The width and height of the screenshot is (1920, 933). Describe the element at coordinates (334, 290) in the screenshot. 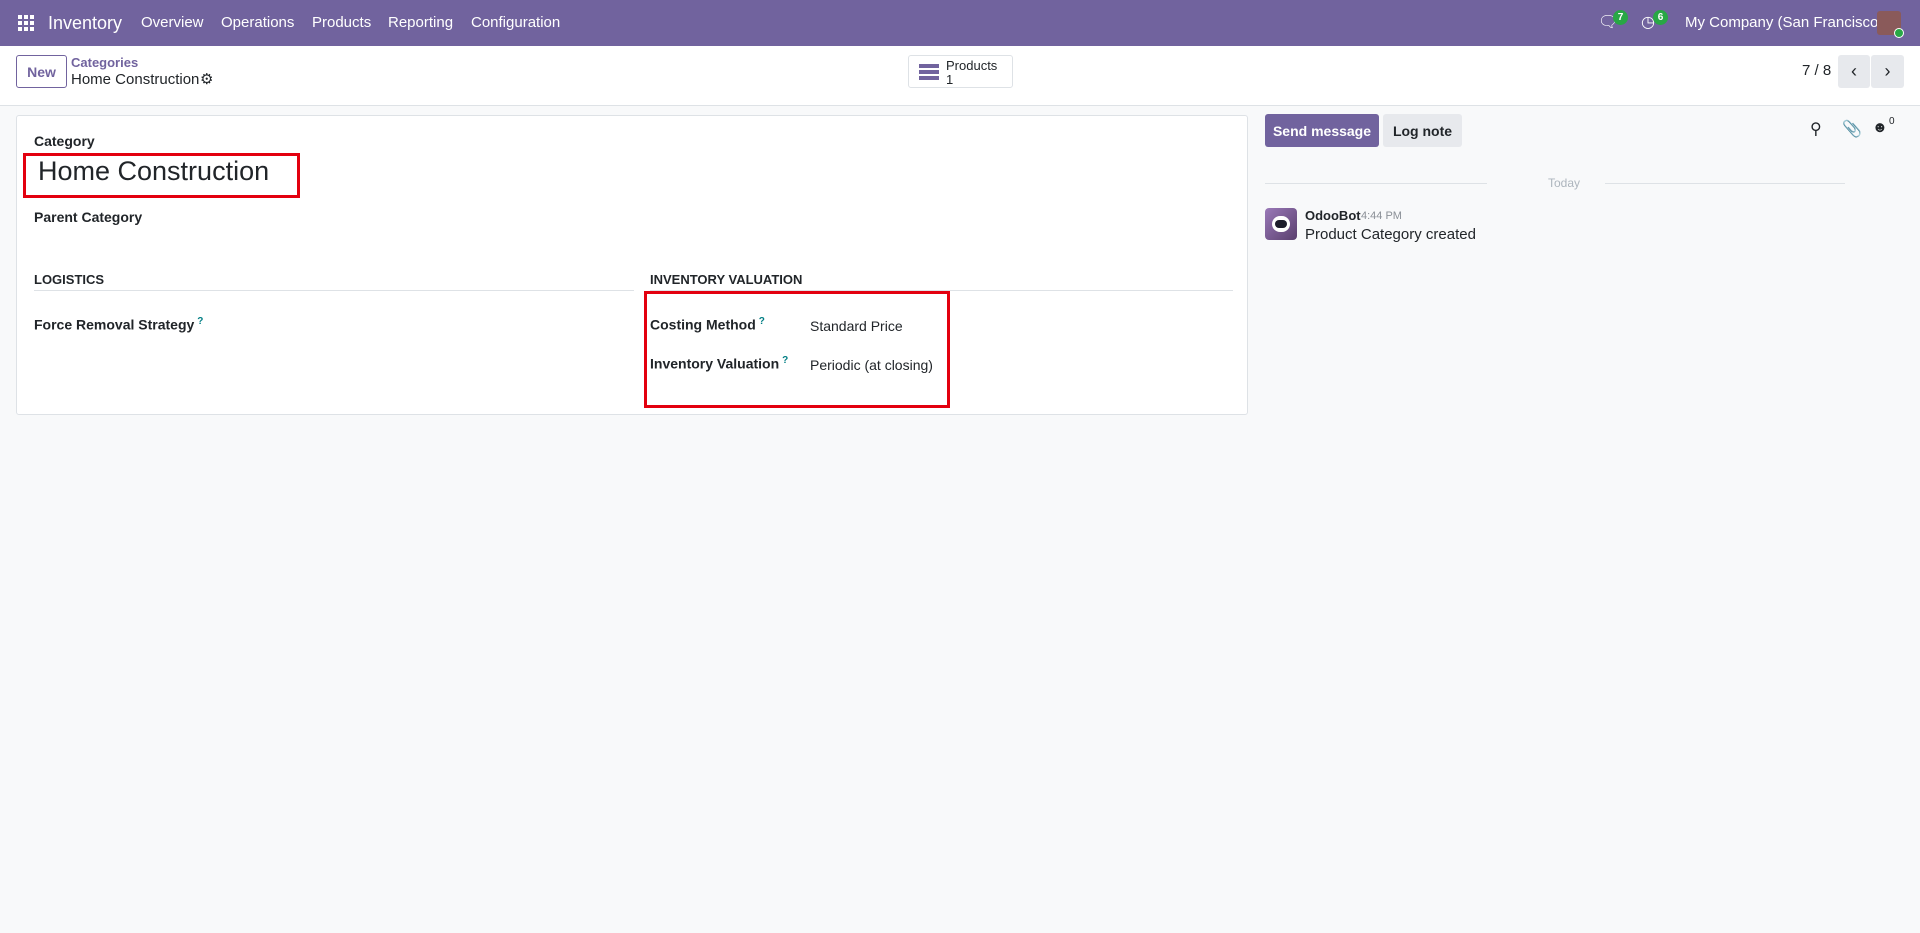

I see `logistics-divider` at that location.